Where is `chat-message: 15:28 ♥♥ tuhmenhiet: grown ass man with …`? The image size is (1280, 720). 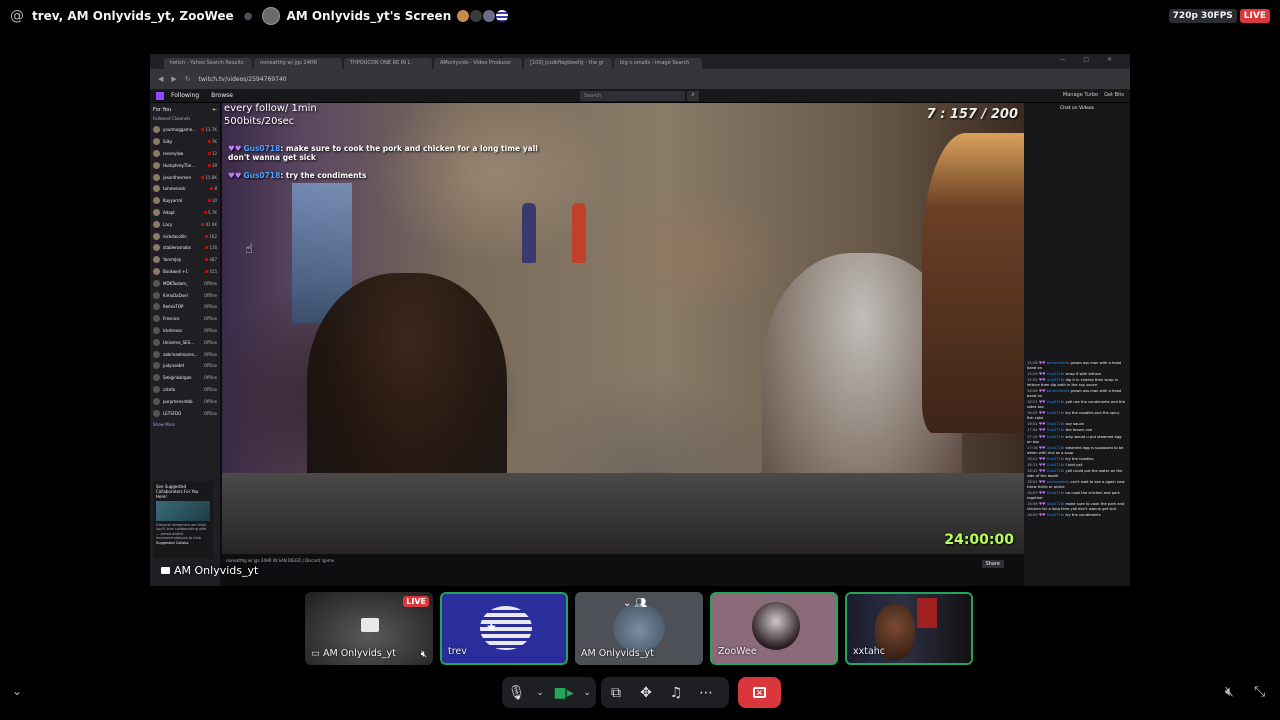
chat-message: 15:28 ♥♥ tuhmenhiet: grown ass man with … is located at coordinates (1077, 366).